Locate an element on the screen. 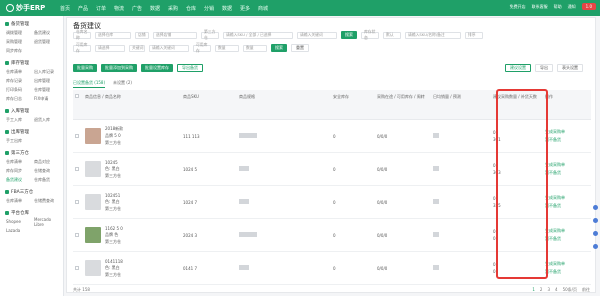 Image resolution: width=600 pixels, height=296 pixels. sidebar-item: 出库管理 is located at coordinates (48, 81).